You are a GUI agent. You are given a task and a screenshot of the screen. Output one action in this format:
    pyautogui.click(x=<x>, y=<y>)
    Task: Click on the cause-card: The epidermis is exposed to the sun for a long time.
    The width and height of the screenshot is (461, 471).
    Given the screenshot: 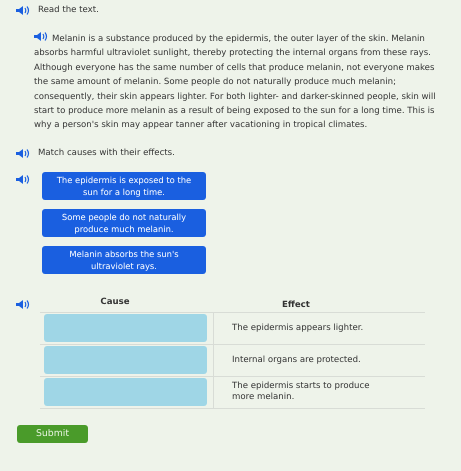 What is the action you would take?
    pyautogui.click(x=124, y=186)
    